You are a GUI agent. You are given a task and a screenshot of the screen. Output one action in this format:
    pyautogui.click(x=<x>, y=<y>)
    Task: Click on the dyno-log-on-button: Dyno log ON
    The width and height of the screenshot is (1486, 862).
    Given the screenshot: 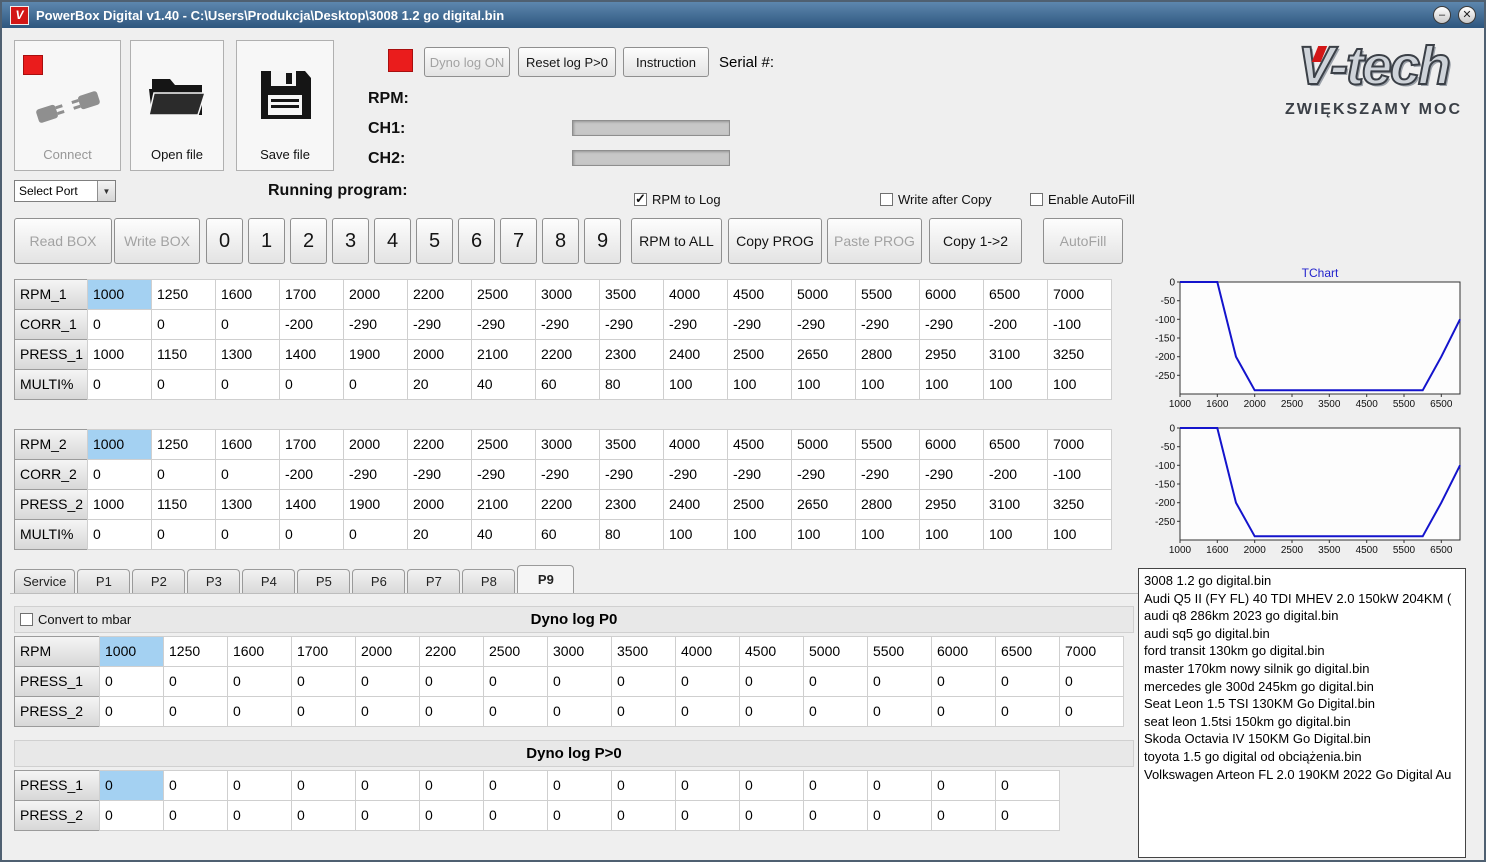 What is the action you would take?
    pyautogui.click(x=467, y=62)
    